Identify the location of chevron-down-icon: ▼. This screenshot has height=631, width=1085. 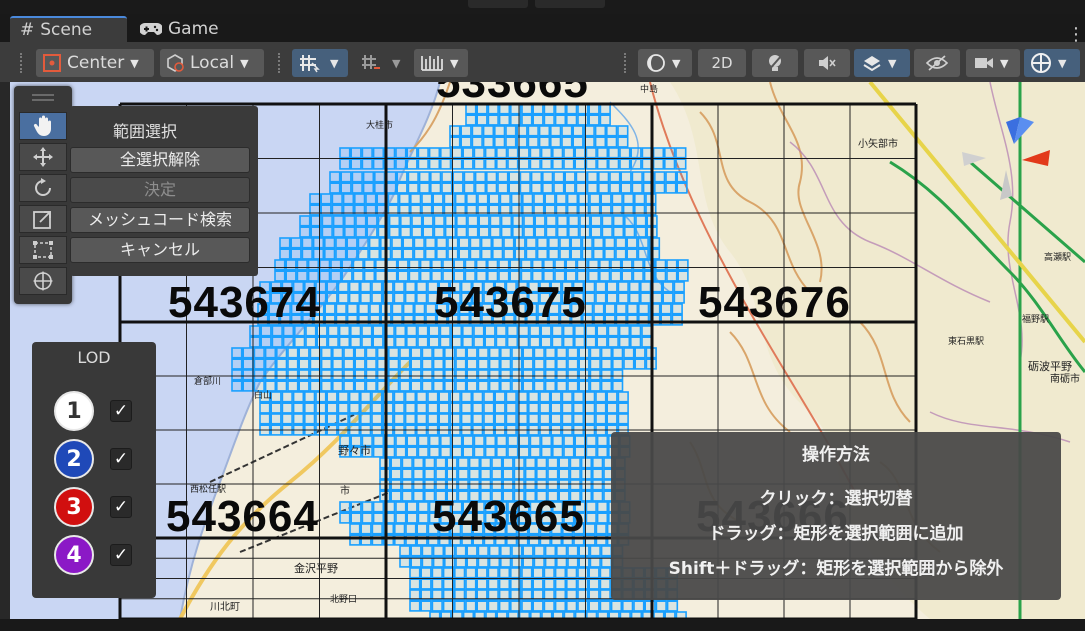
(244, 63).